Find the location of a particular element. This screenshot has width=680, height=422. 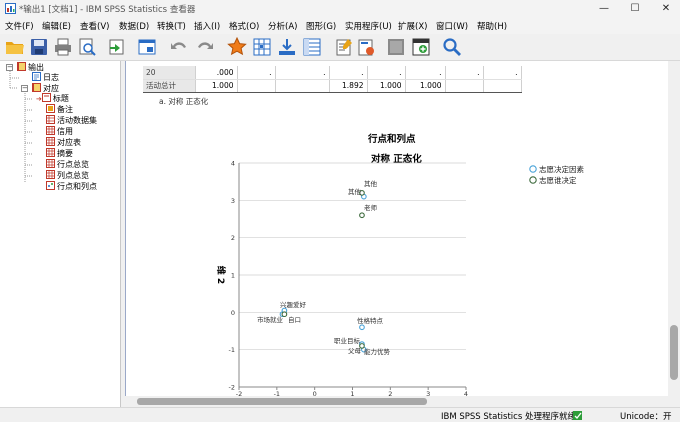

status-bar: IBM SPSS Statistics 处理程序就绪 Unicode：开 is located at coordinates (340, 414).